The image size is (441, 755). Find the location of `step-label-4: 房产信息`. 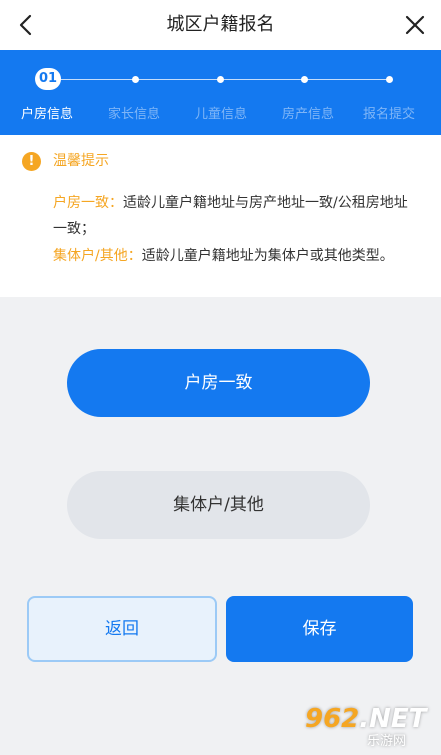

step-label-4: 房产信息 is located at coordinates (307, 114).